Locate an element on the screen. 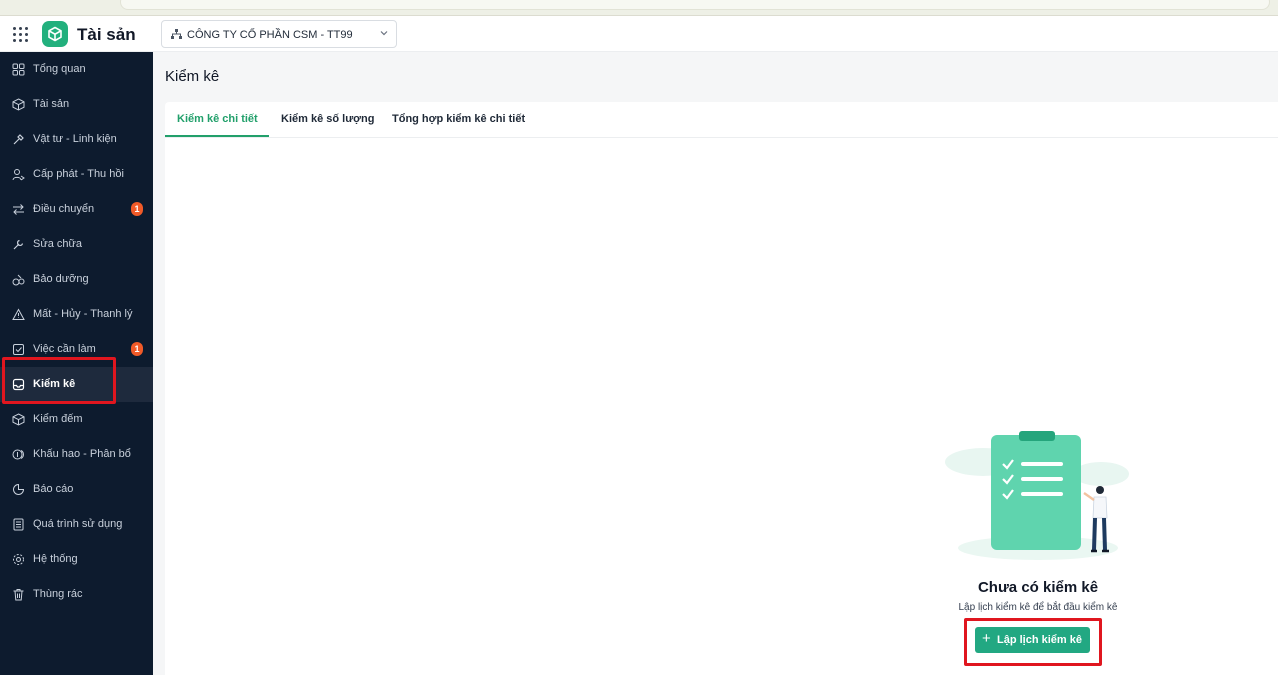  maintenance-icon is located at coordinates (18, 280).